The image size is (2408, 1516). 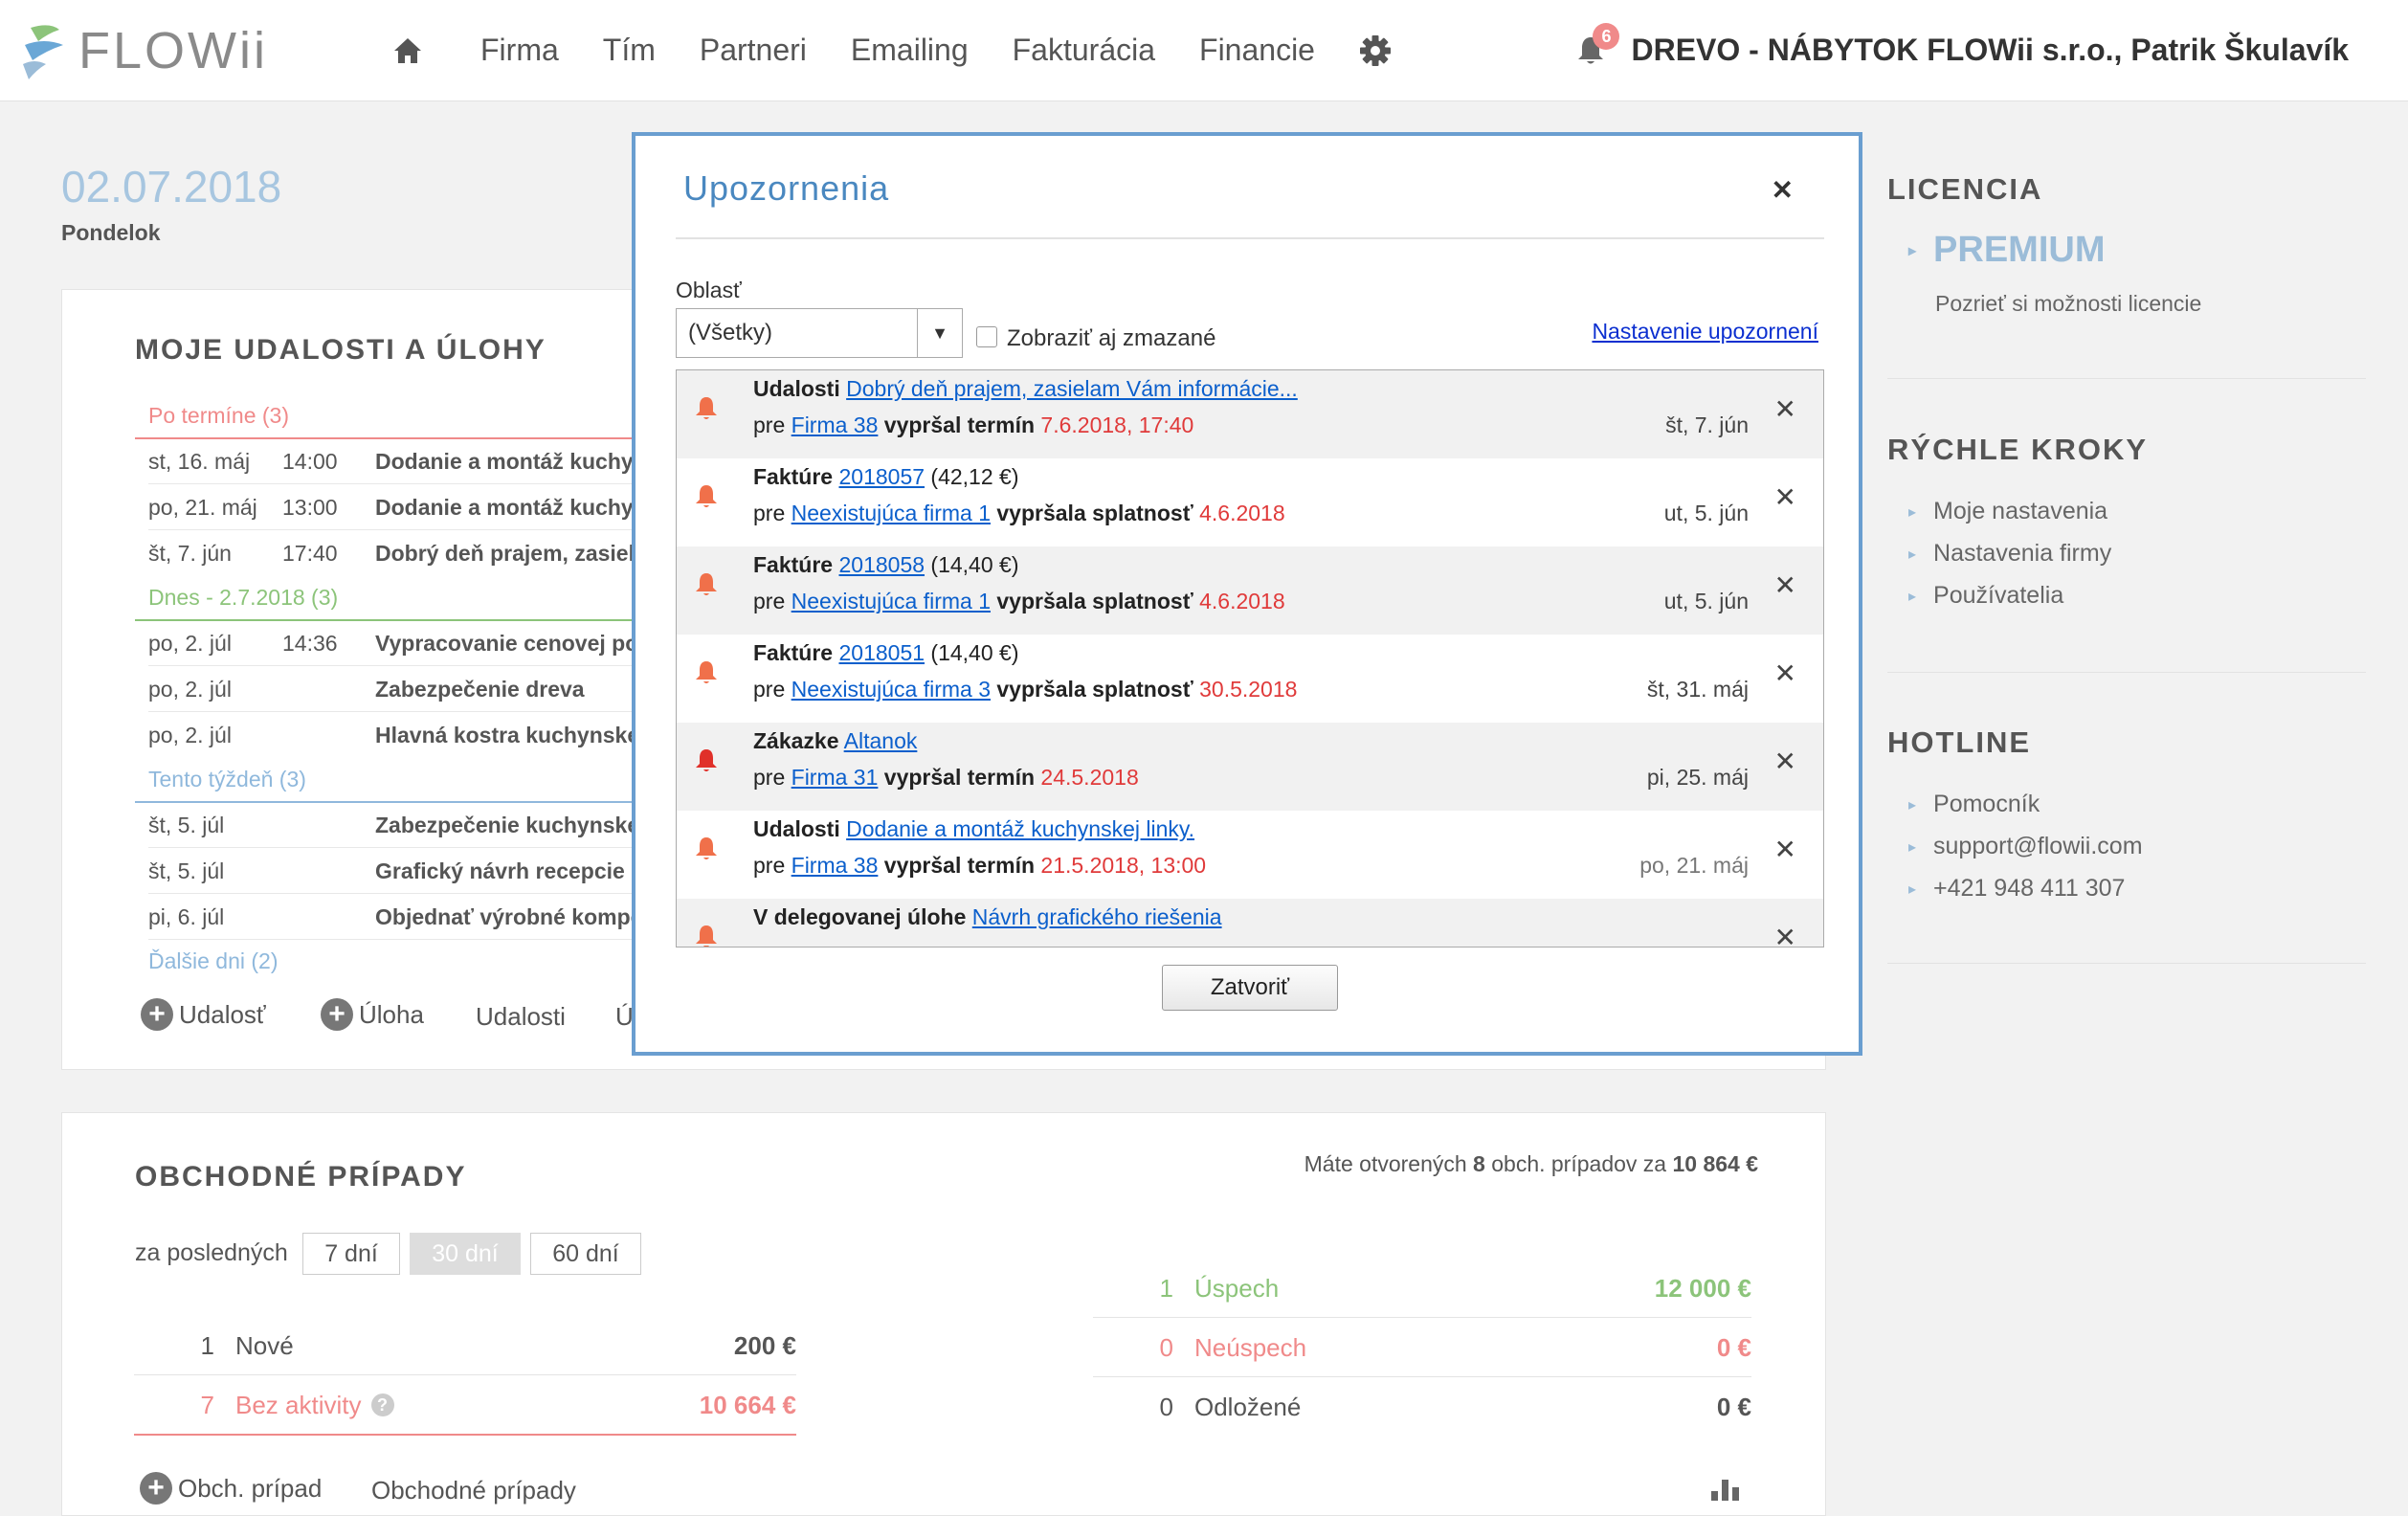 What do you see at coordinates (793, 565) in the screenshot?
I see `notification-kind: Faktúre` at bounding box center [793, 565].